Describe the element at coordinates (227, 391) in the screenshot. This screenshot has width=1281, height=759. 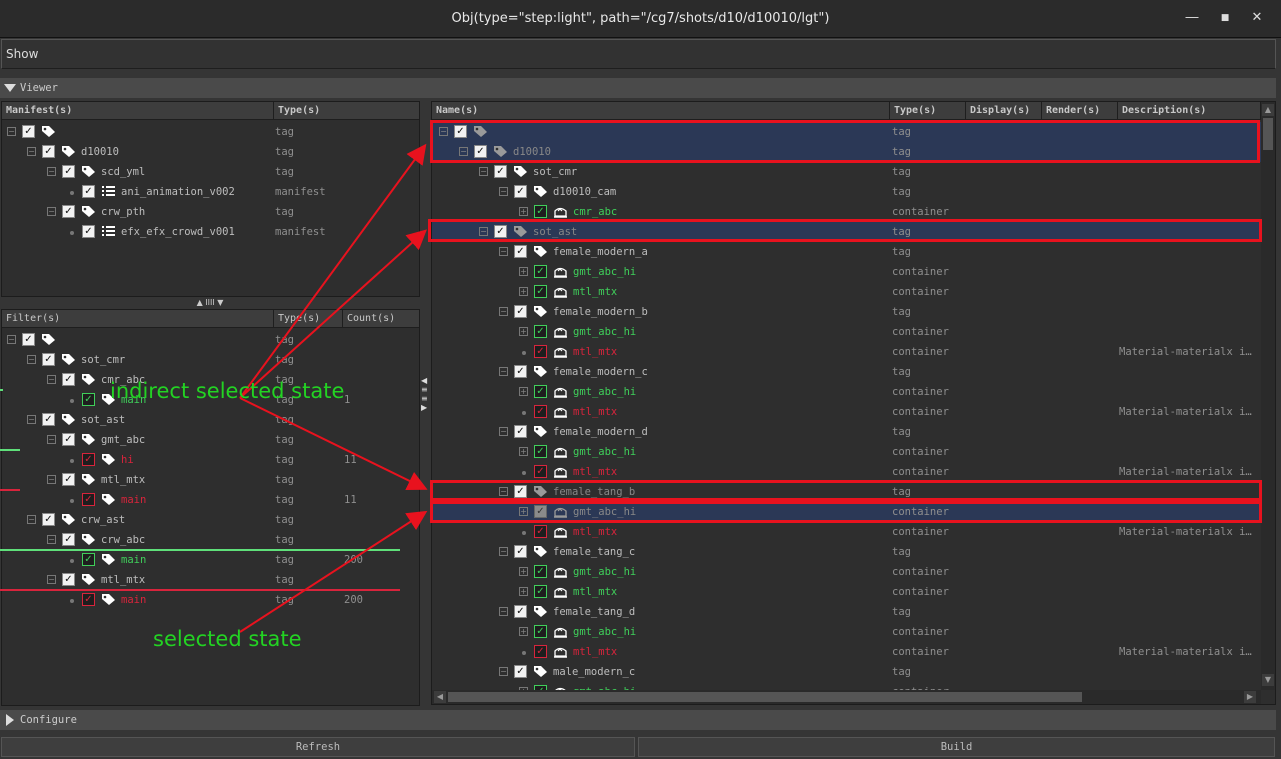
I see `annotation-indirect-selected: indirect selected state` at that location.